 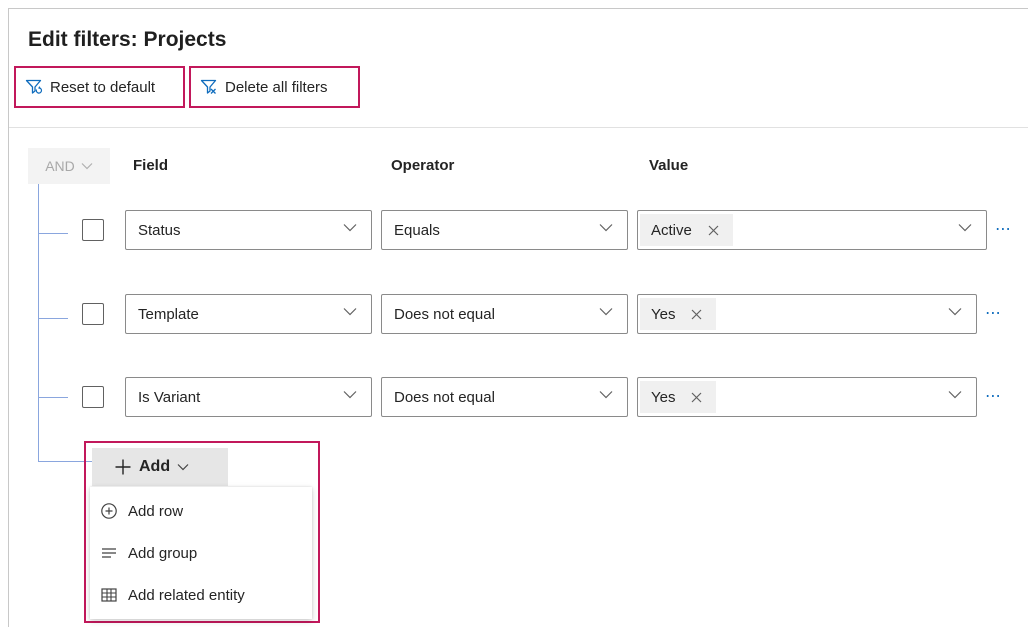 I want to click on menu-item-label: Add related entity, so click(x=186, y=595).